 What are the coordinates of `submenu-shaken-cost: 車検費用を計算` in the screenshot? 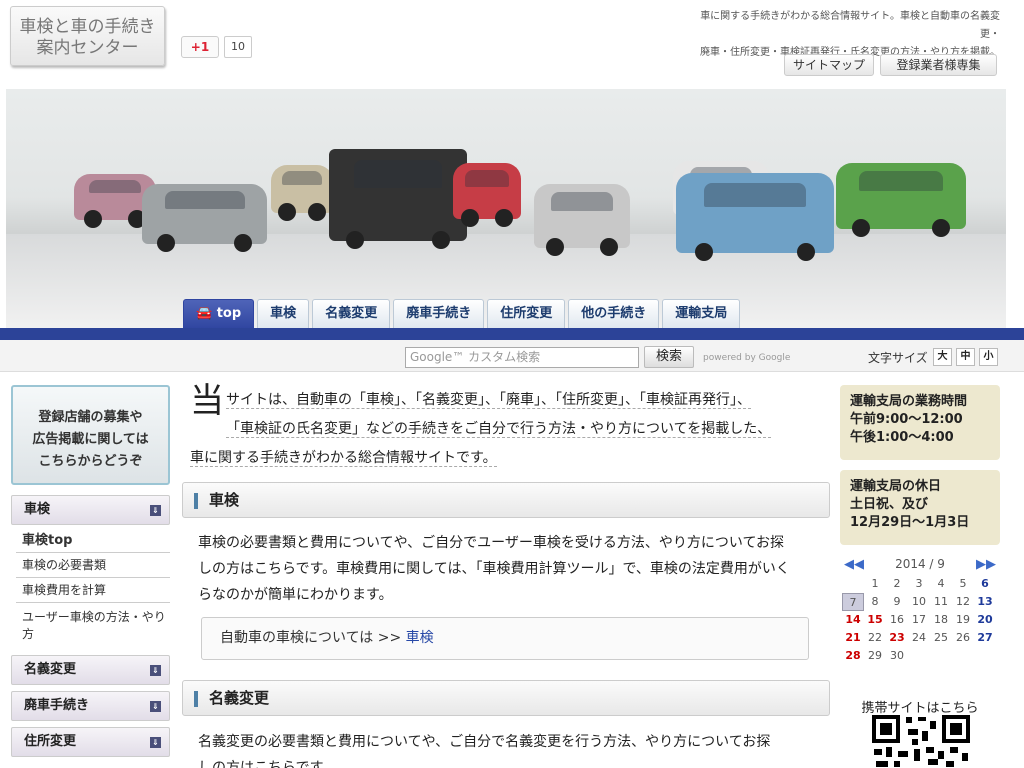 It's located at (93, 591).